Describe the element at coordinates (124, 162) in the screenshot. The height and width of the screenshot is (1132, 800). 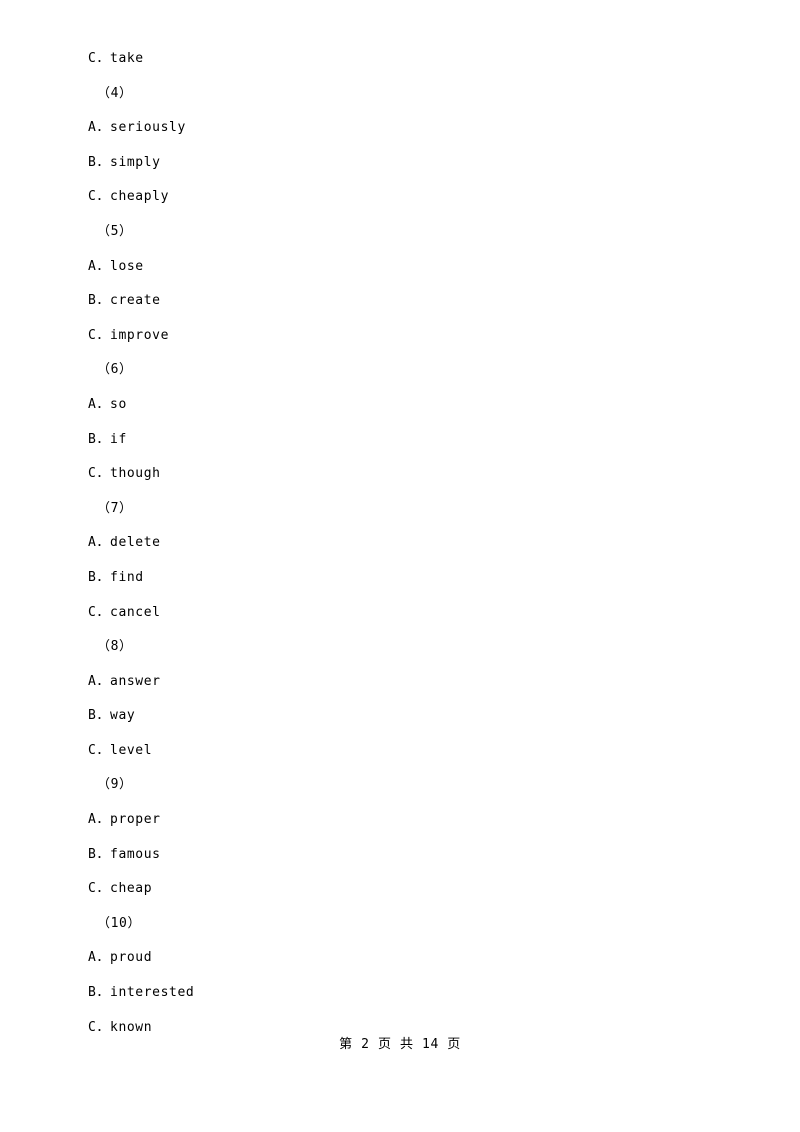
I see `answer-option: B．simply` at that location.